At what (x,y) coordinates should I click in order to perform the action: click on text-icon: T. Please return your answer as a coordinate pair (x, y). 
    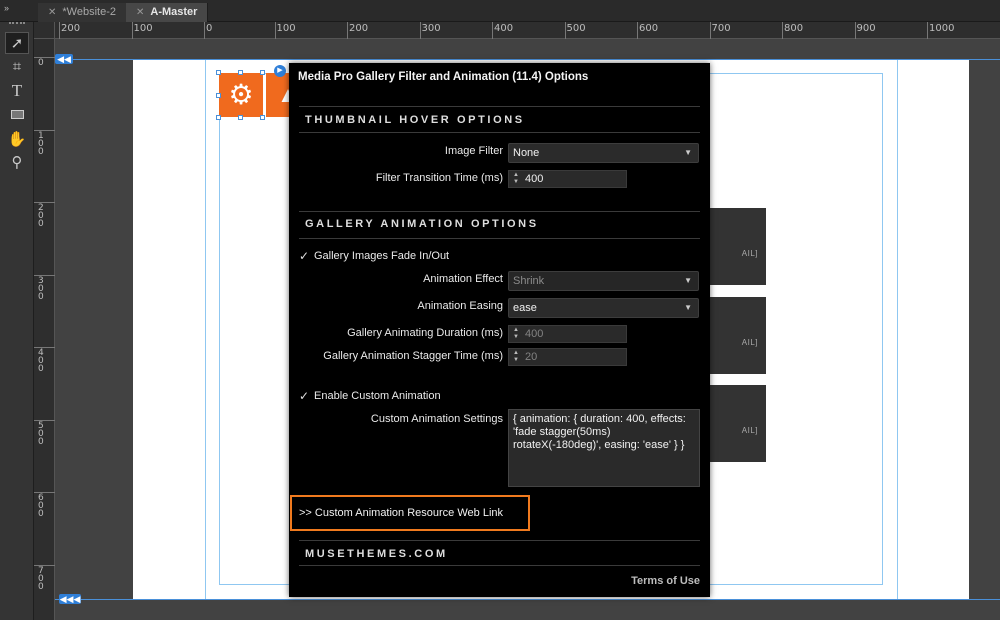
    Looking at the image, I should click on (17, 91).